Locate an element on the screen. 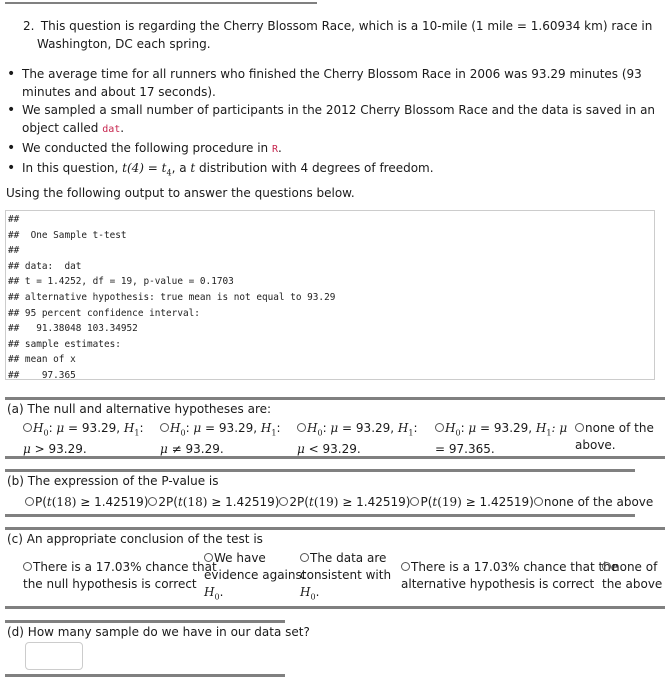  part-a-top-rule is located at coordinates (335, 398).